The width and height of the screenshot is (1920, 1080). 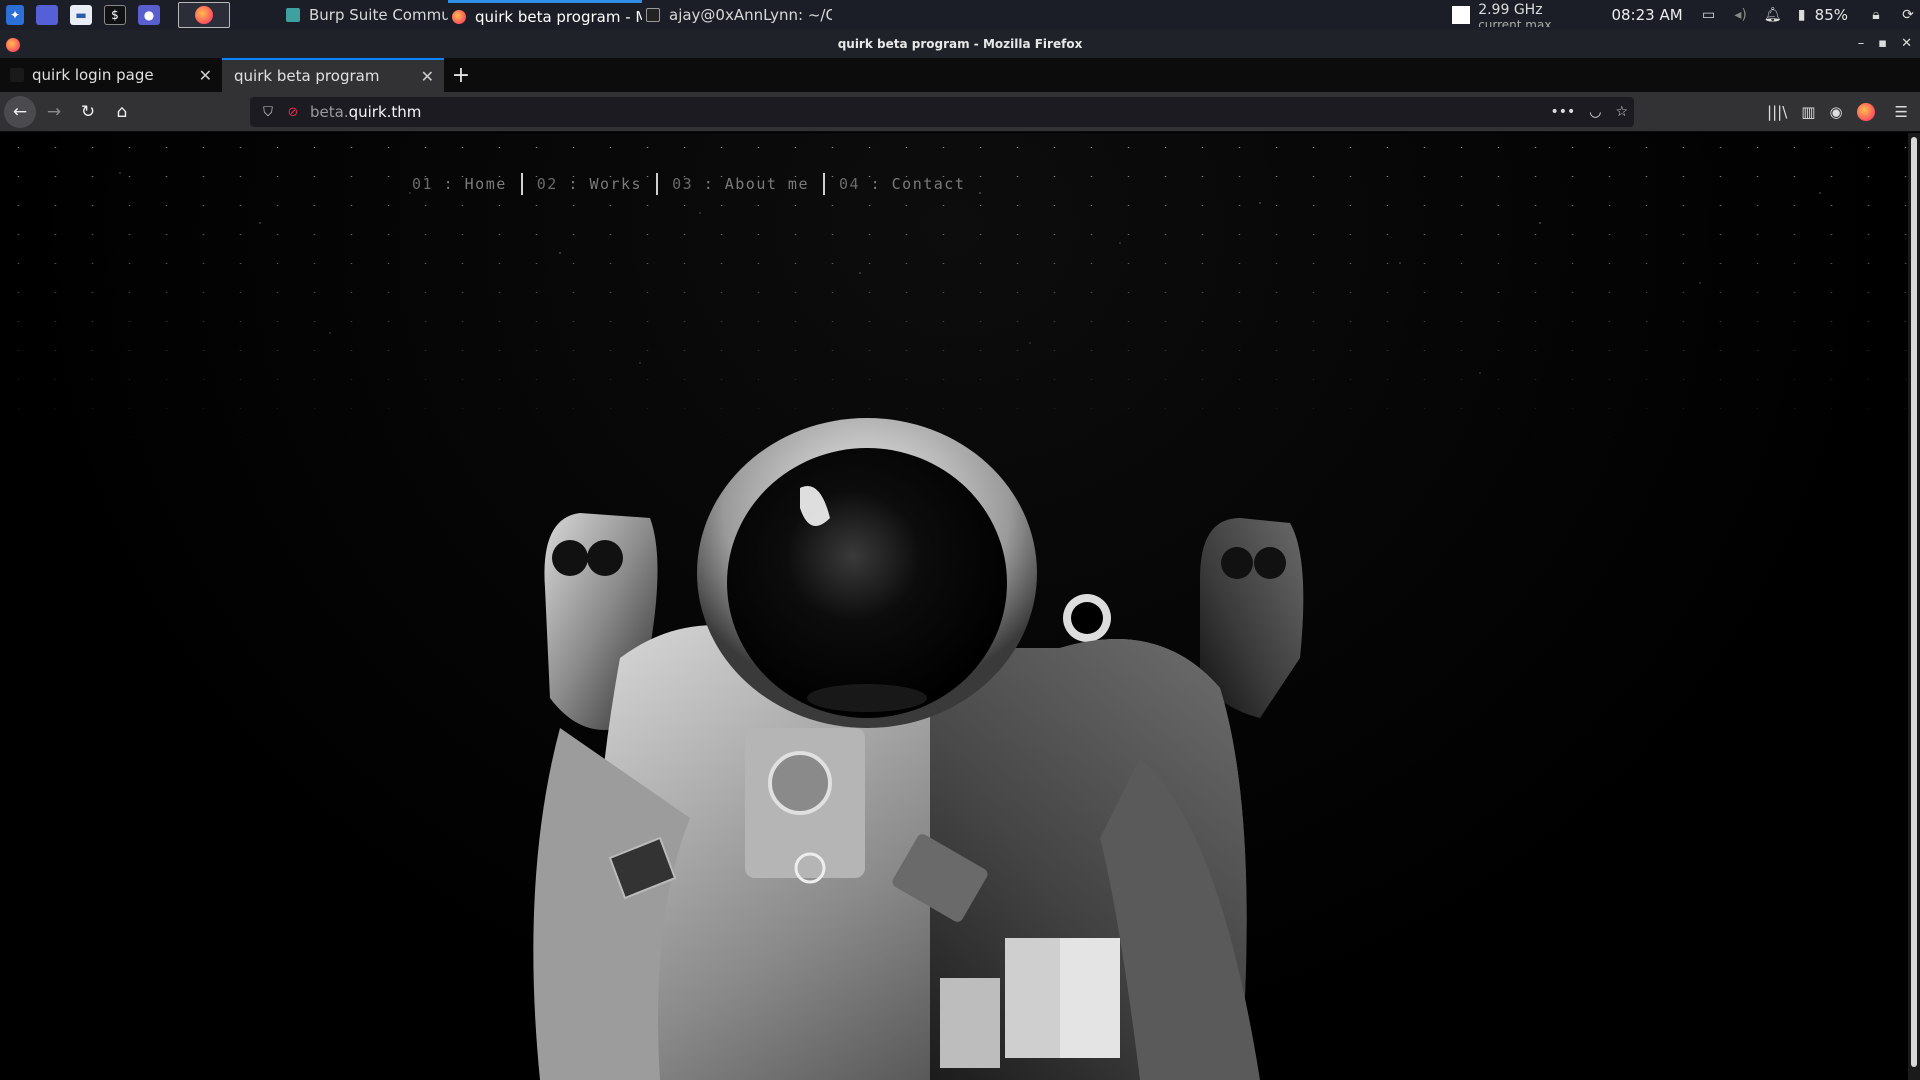 I want to click on file-manager-icon: ▬, so click(x=81, y=15).